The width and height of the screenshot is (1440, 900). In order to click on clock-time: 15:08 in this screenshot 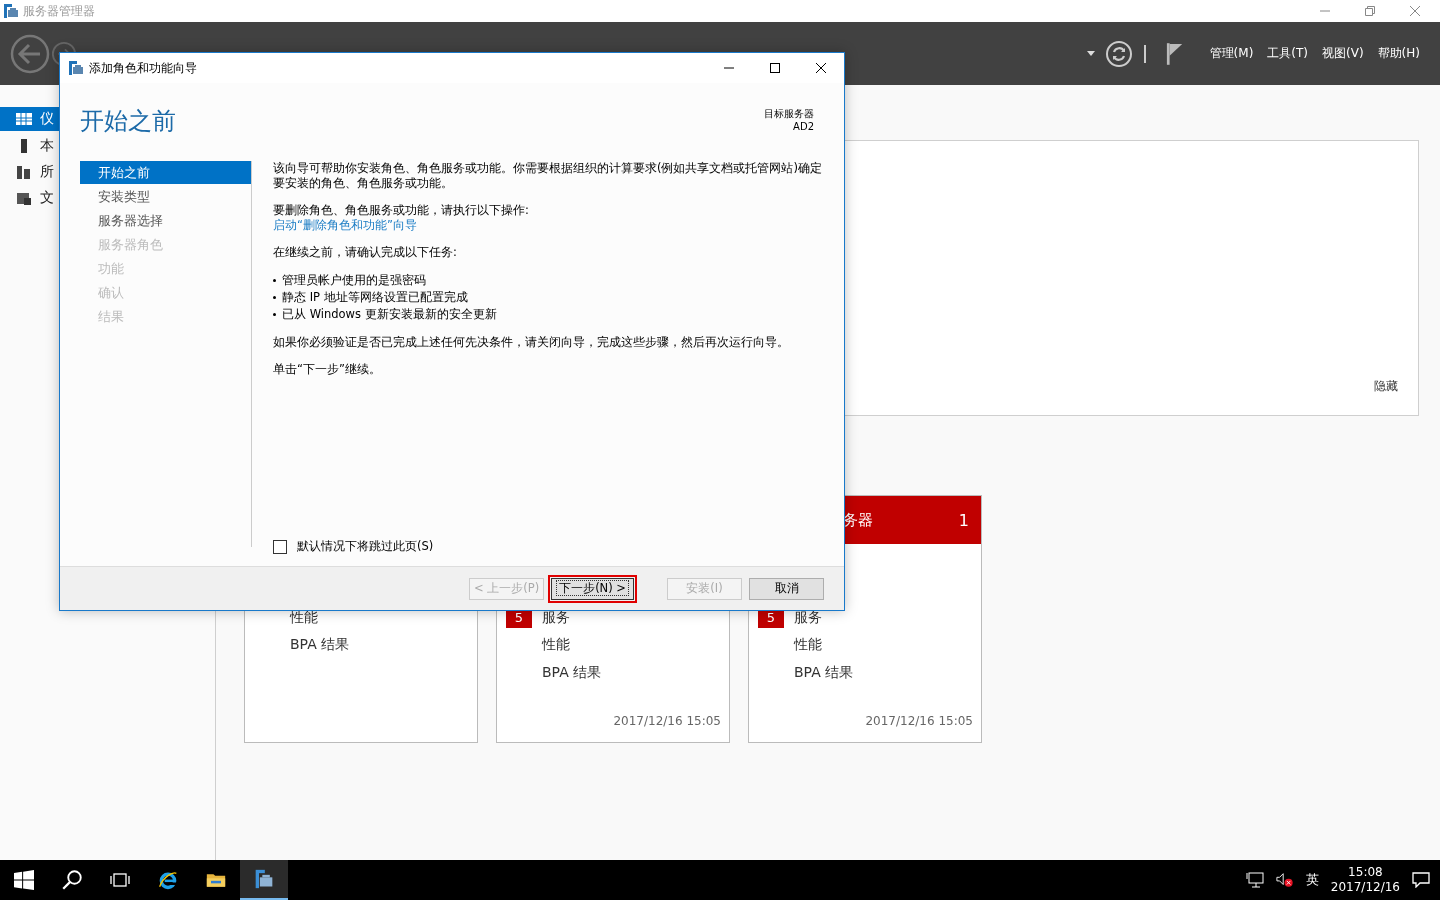, I will do `click(1365, 872)`.